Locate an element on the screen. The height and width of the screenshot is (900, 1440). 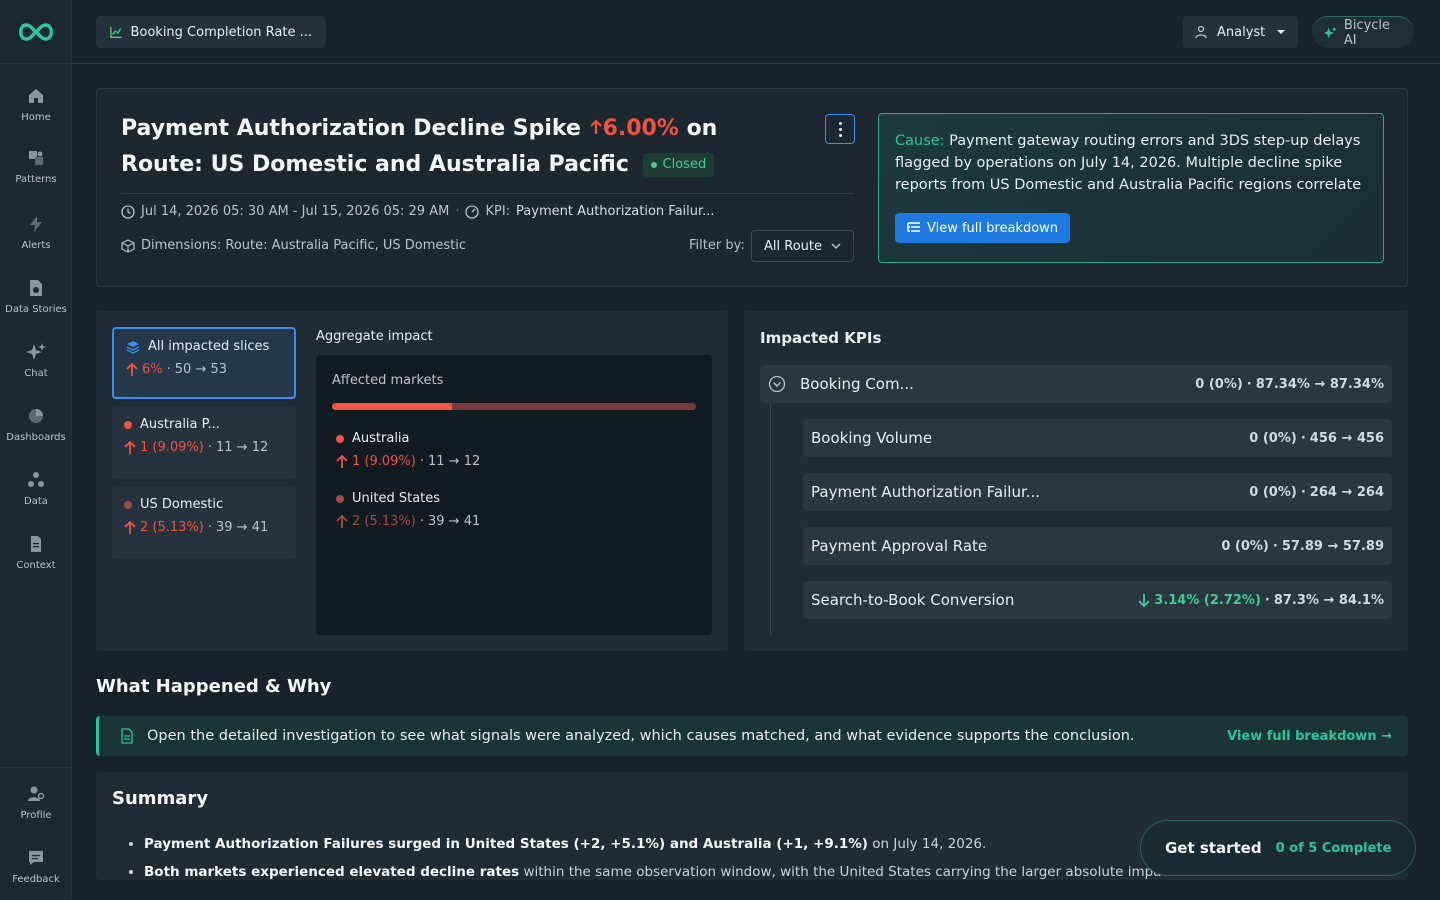
get-started-widget: Get started 0 of 5 Complete is located at coordinates (1278, 848).